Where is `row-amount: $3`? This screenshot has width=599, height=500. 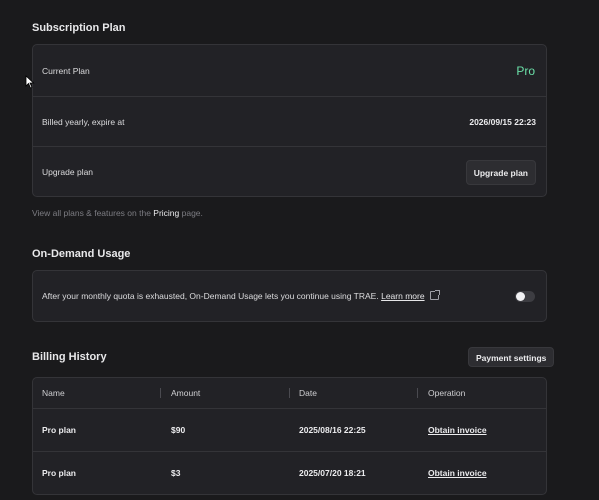
row-amount: $3 is located at coordinates (176, 473).